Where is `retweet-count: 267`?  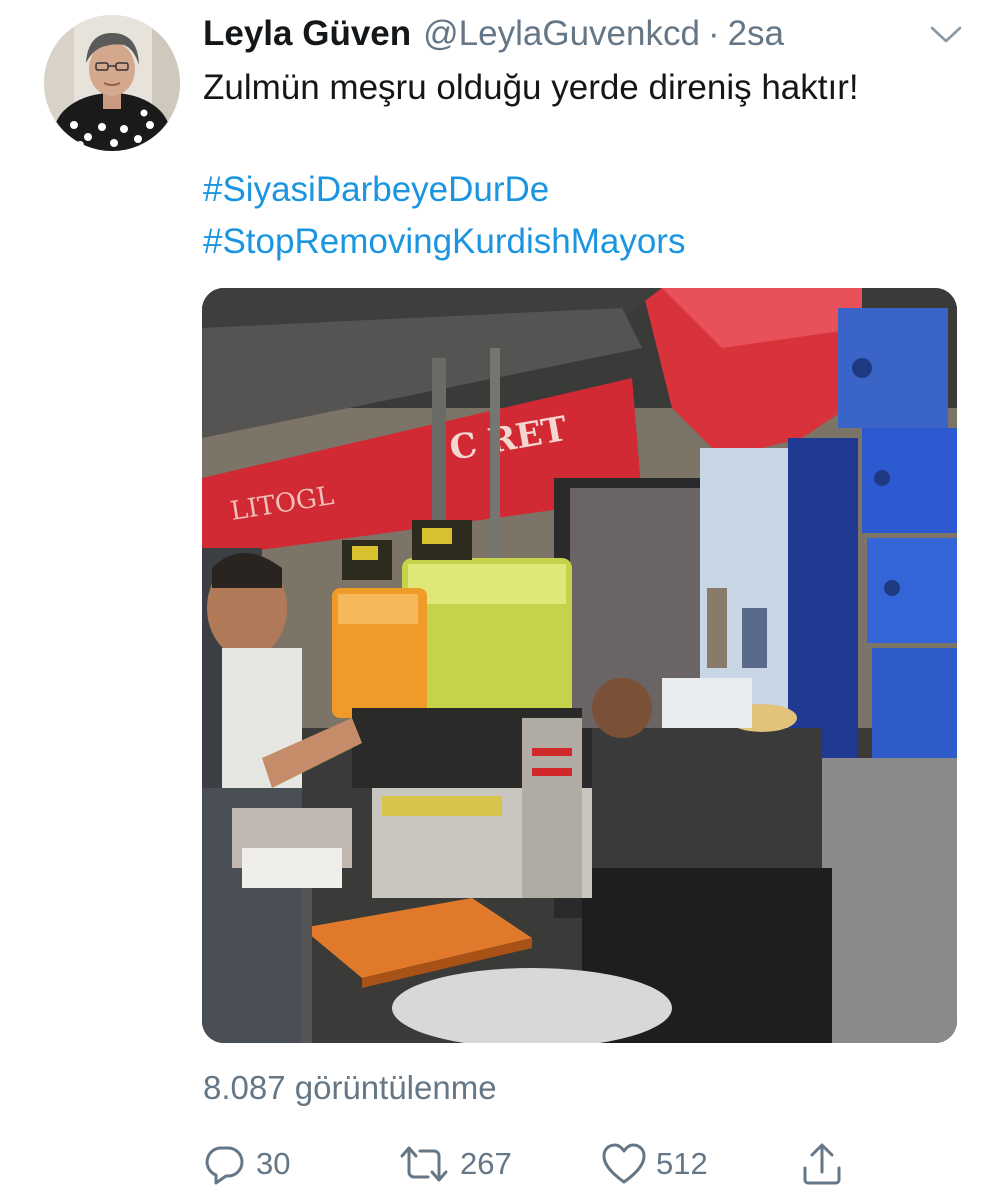 retweet-count: 267 is located at coordinates (486, 1163).